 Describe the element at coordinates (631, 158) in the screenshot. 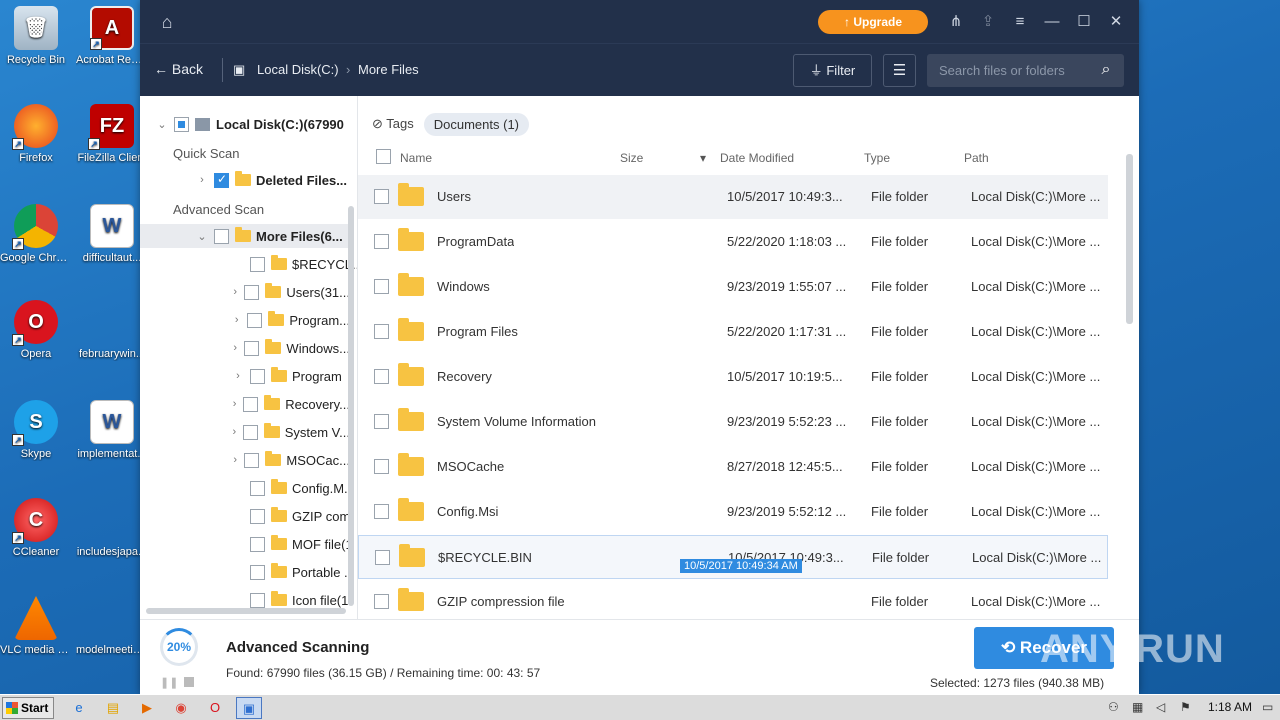

I see `column-size: Size` at that location.